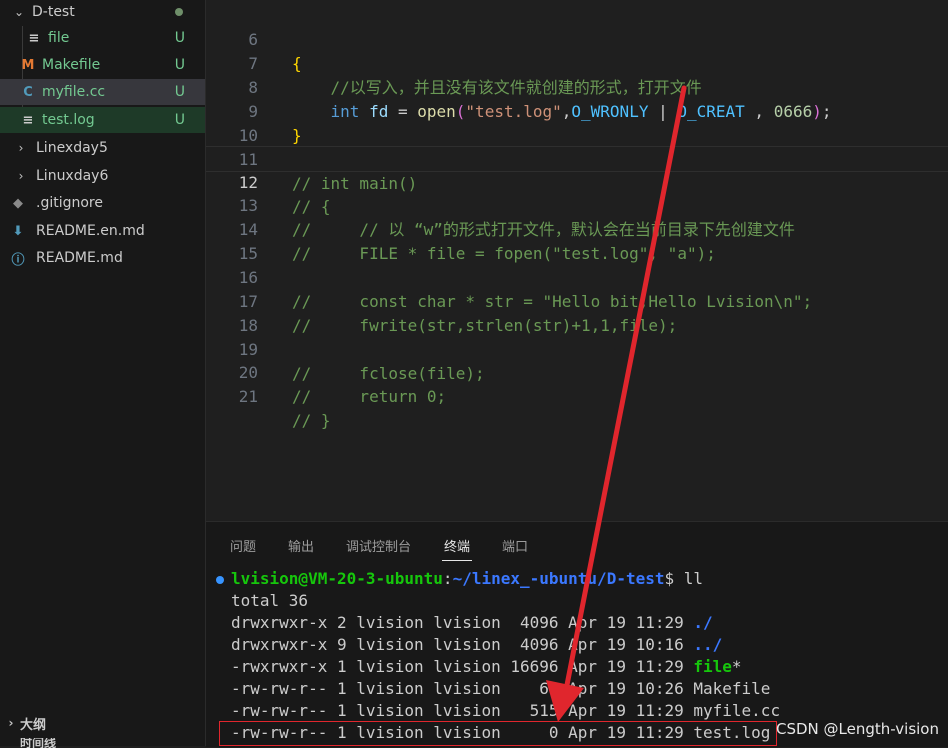  What do you see at coordinates (577, 122) in the screenshot?
I see `code-line: 10` at bounding box center [577, 122].